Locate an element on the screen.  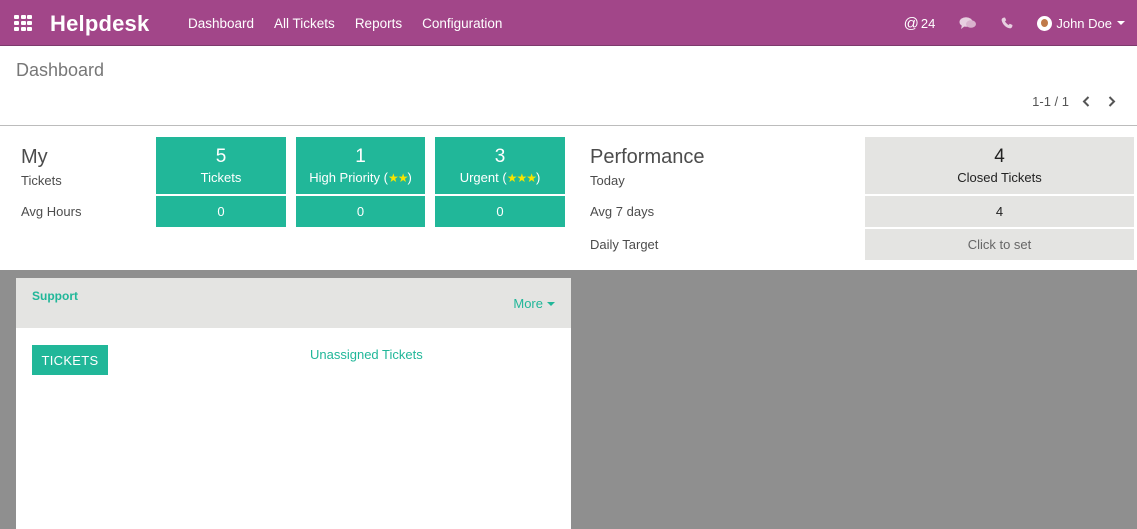
more-dropdown: More is located at coordinates (534, 303).